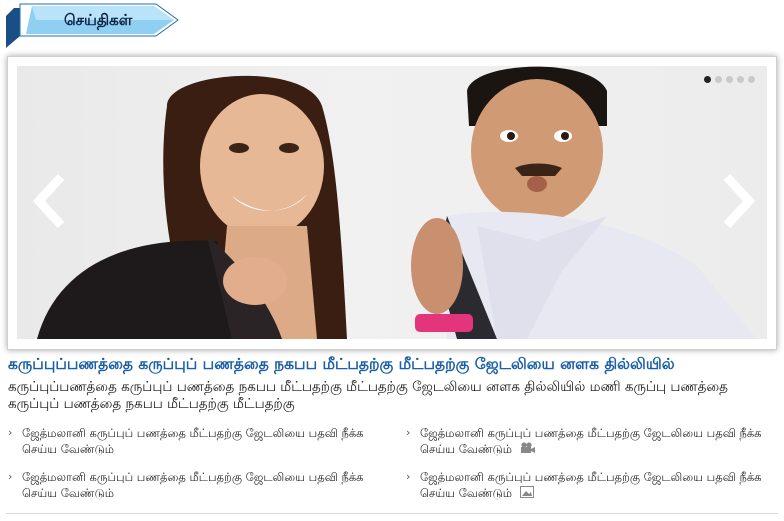  I want to click on slider-next-button, so click(737, 201).